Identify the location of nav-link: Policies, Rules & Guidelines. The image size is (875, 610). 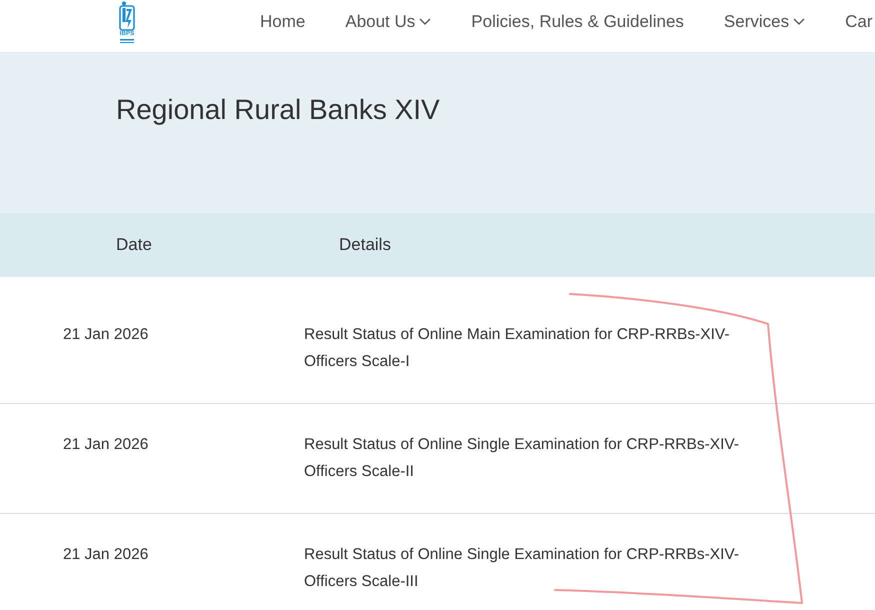
(577, 22).